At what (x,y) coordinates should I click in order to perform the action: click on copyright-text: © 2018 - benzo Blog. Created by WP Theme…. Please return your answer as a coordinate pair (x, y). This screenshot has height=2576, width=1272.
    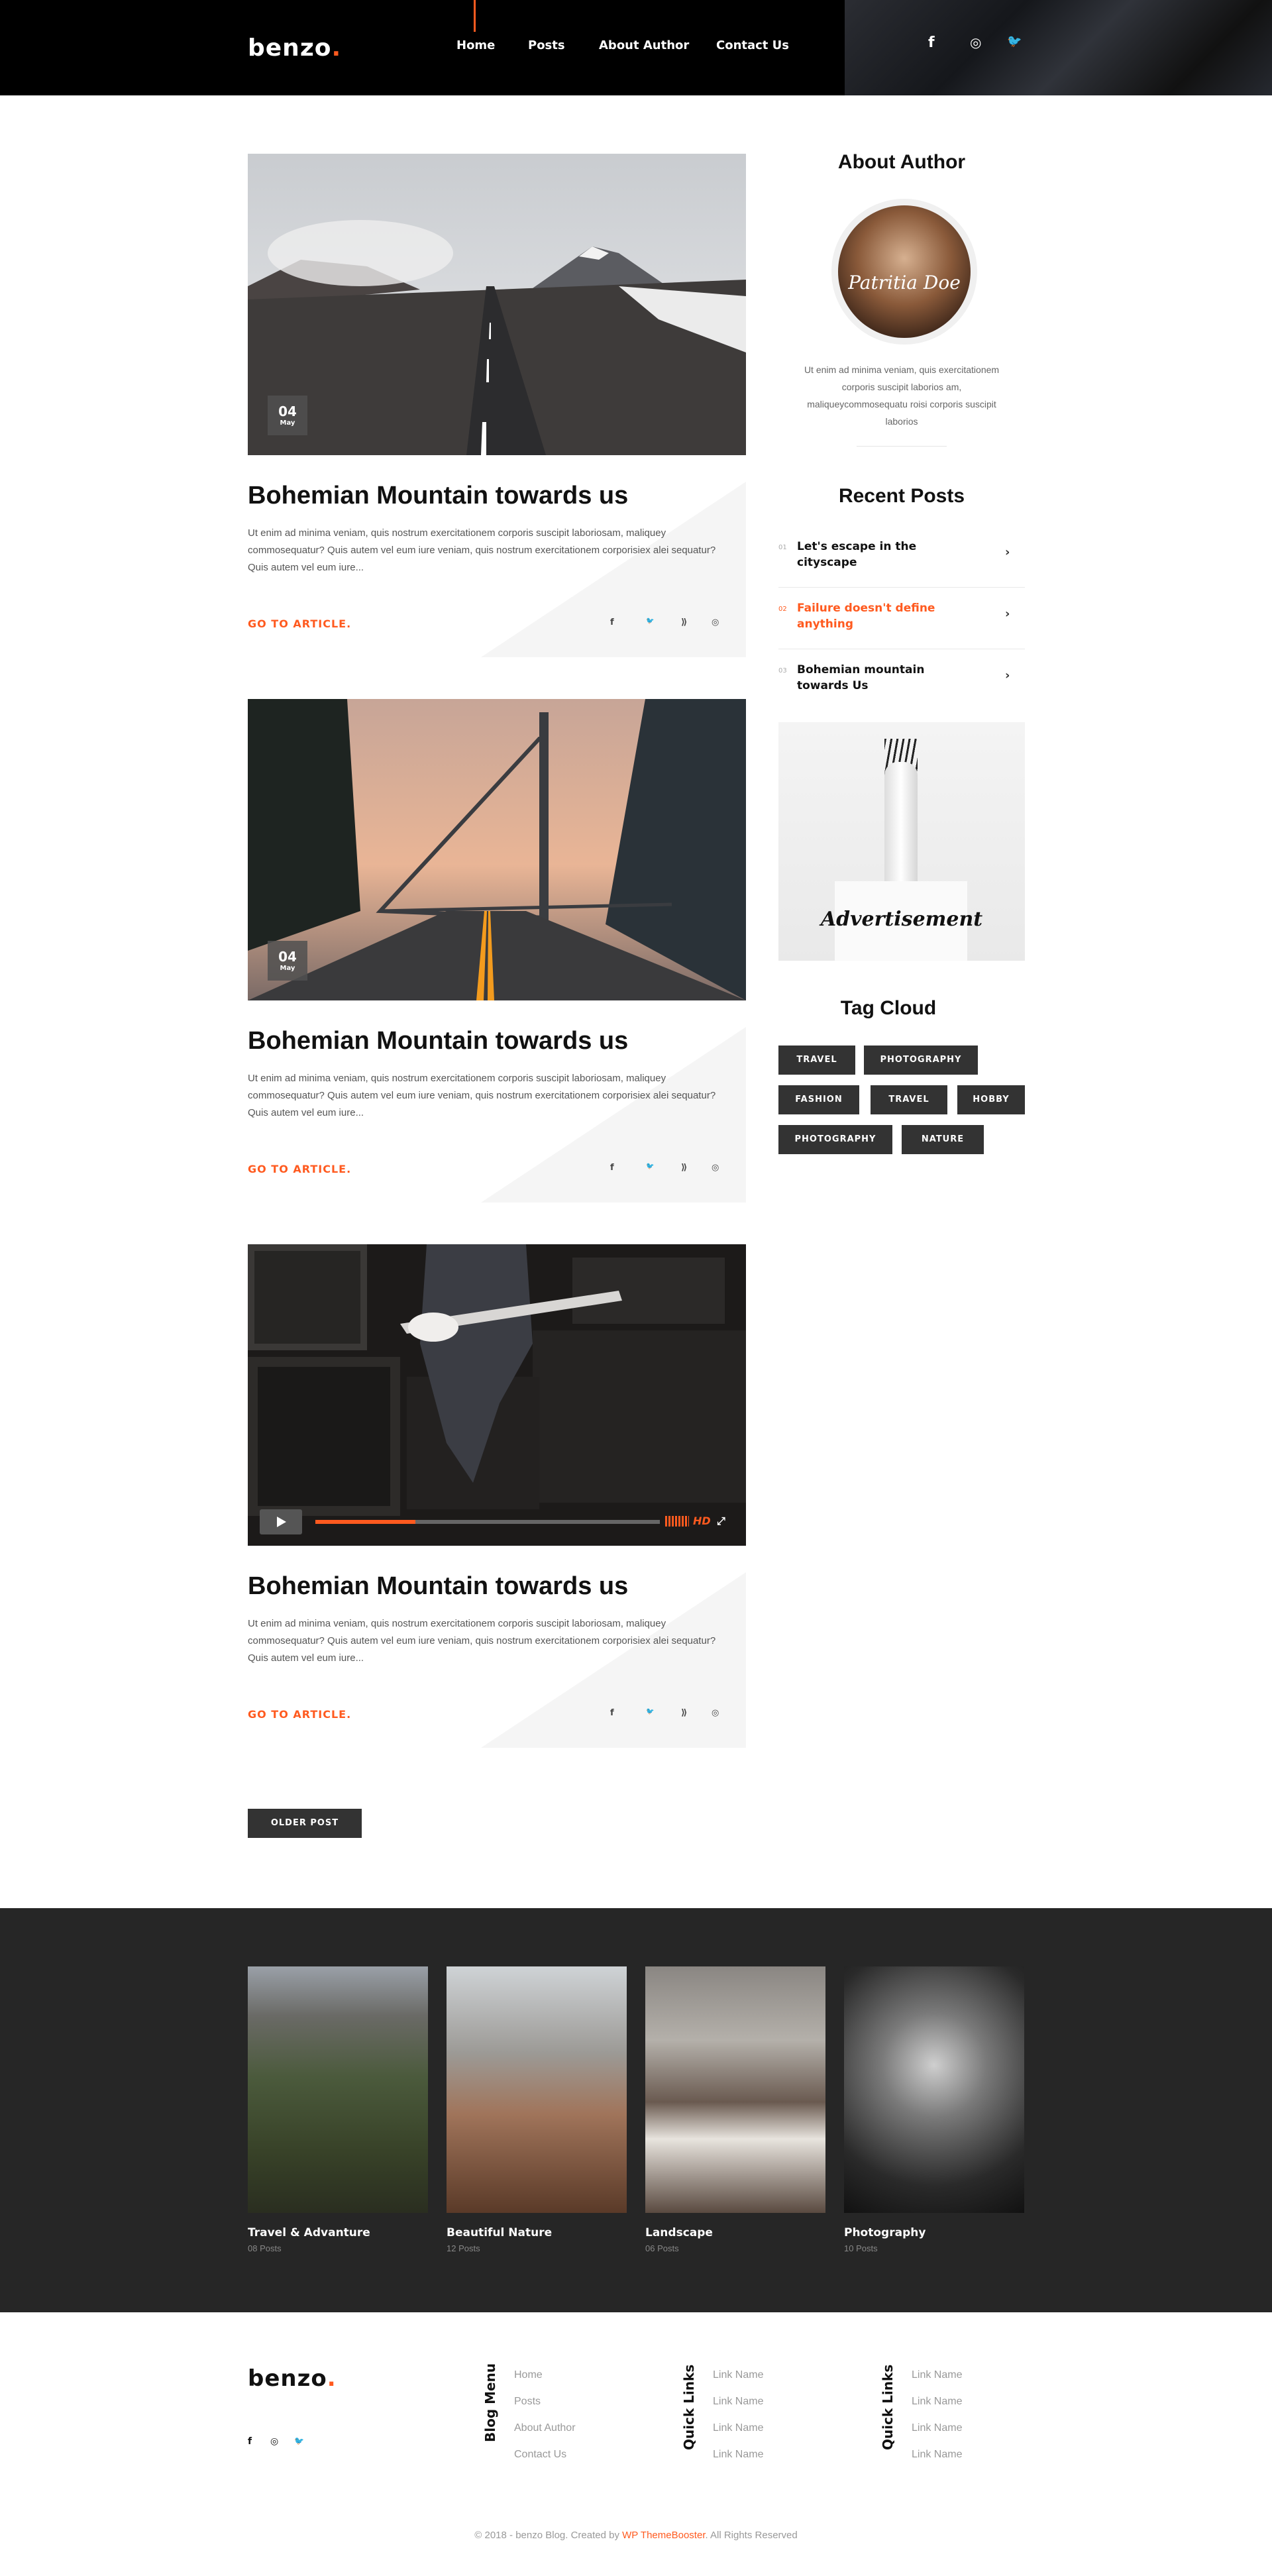
    Looking at the image, I should click on (636, 2535).